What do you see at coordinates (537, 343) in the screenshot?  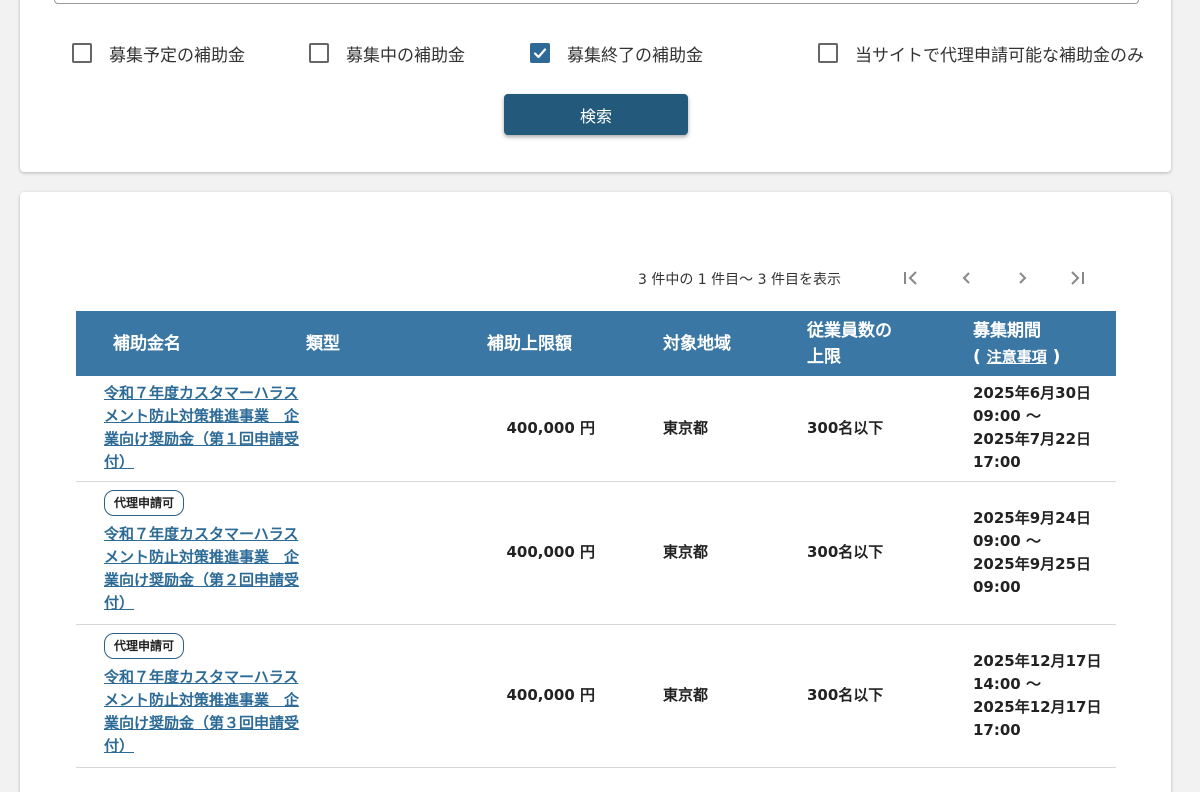 I see `header-max-amount: 補助上限額` at bounding box center [537, 343].